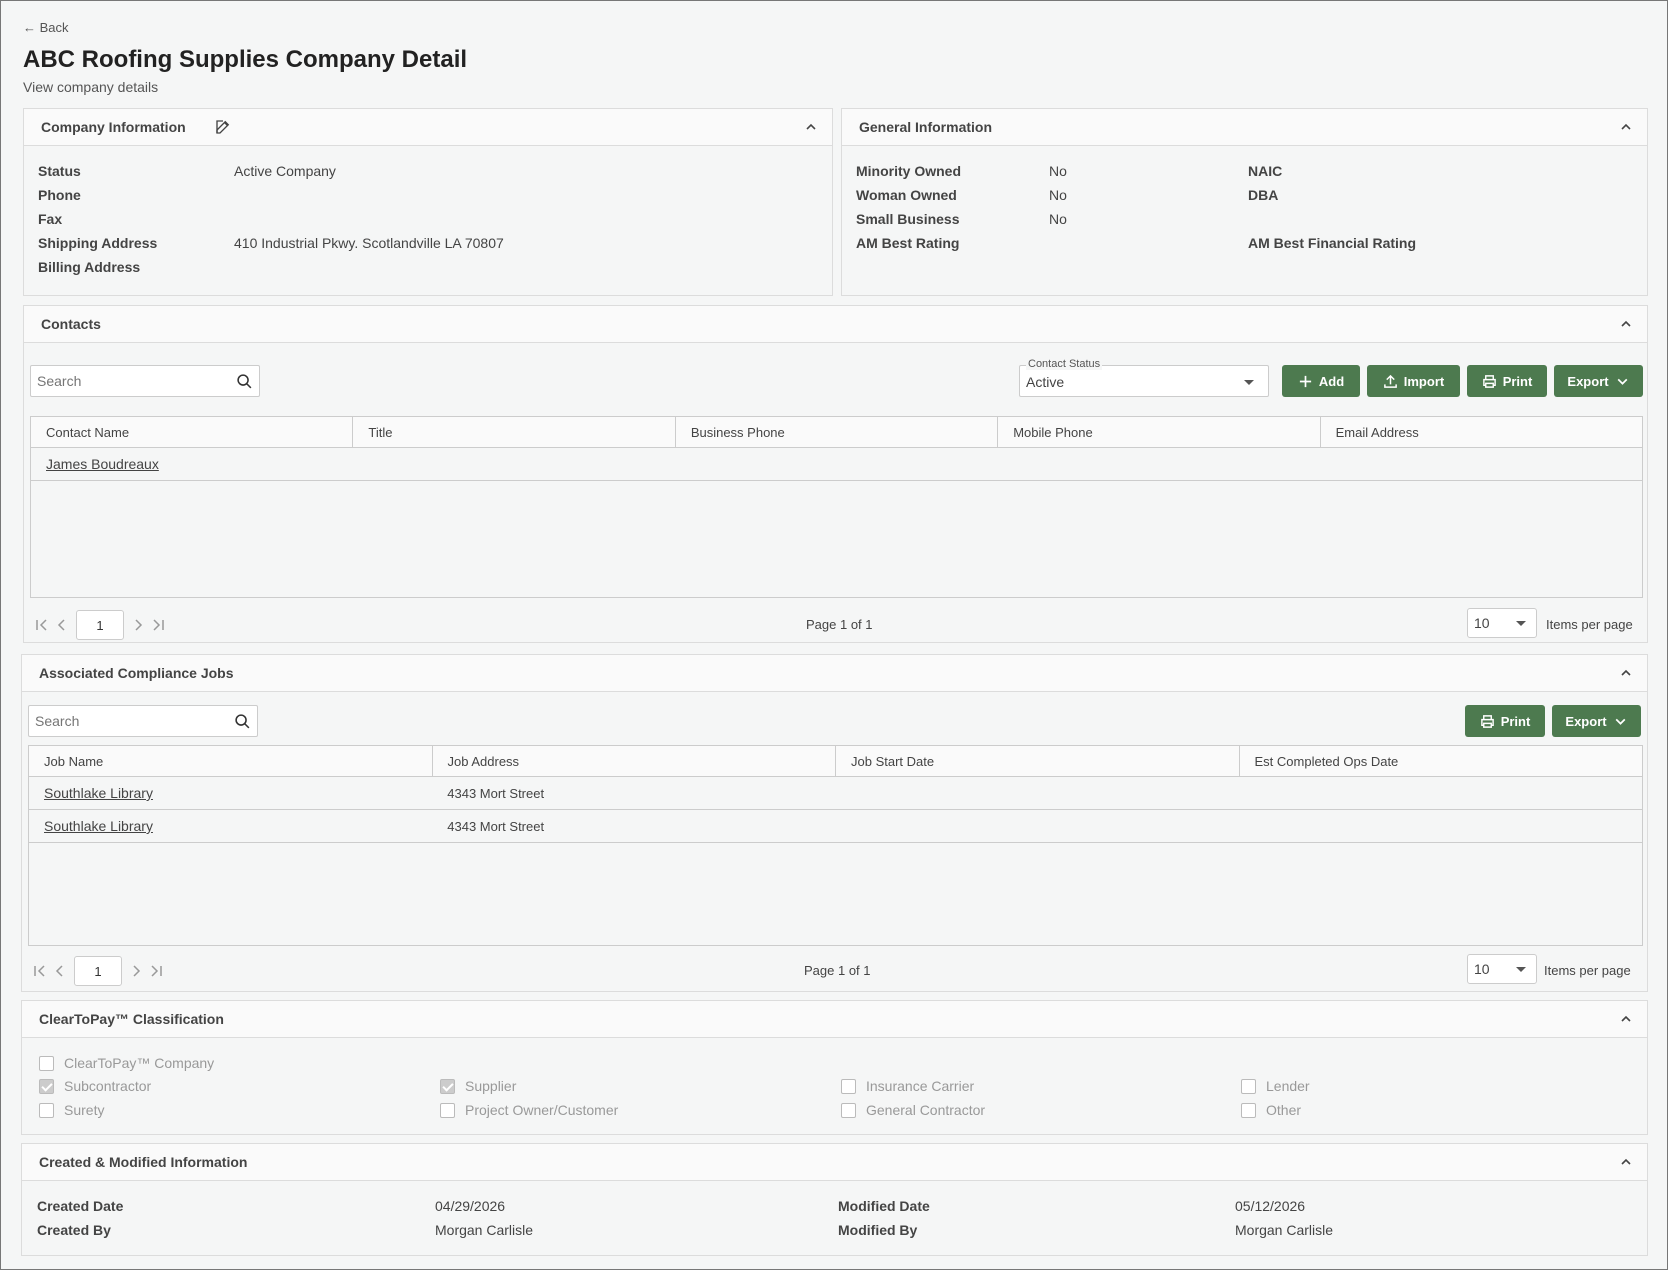 This screenshot has width=1668, height=1270. What do you see at coordinates (835, 793) in the screenshot?
I see `table-row: Southlake Library 4343 Mort Street` at bounding box center [835, 793].